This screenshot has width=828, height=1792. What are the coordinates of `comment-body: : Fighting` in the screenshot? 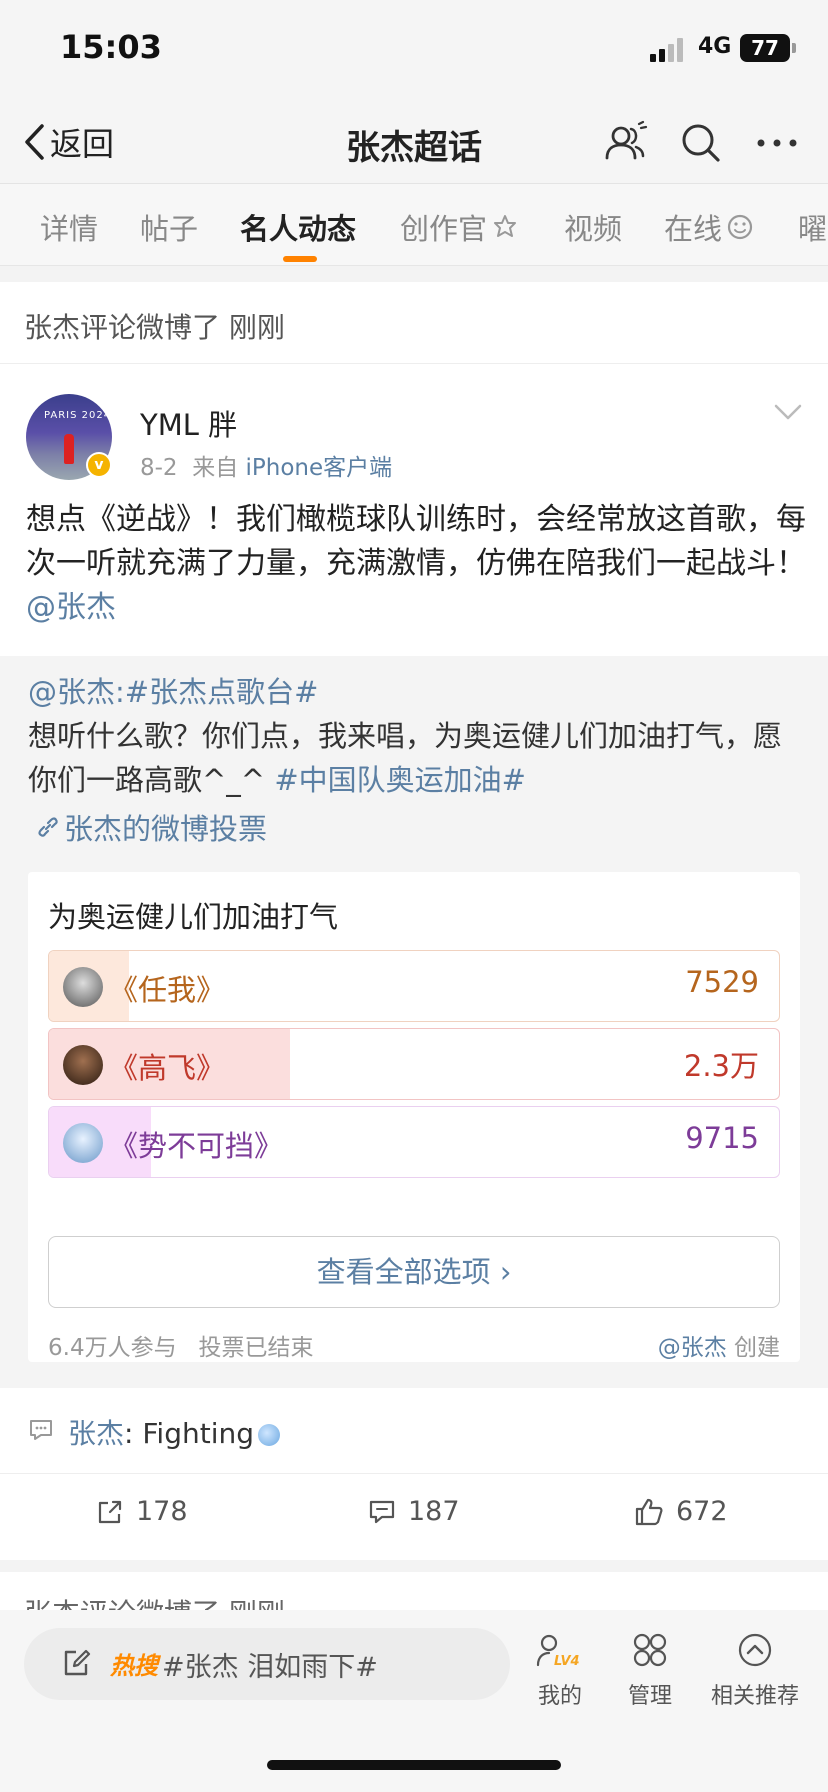 It's located at (189, 1433).